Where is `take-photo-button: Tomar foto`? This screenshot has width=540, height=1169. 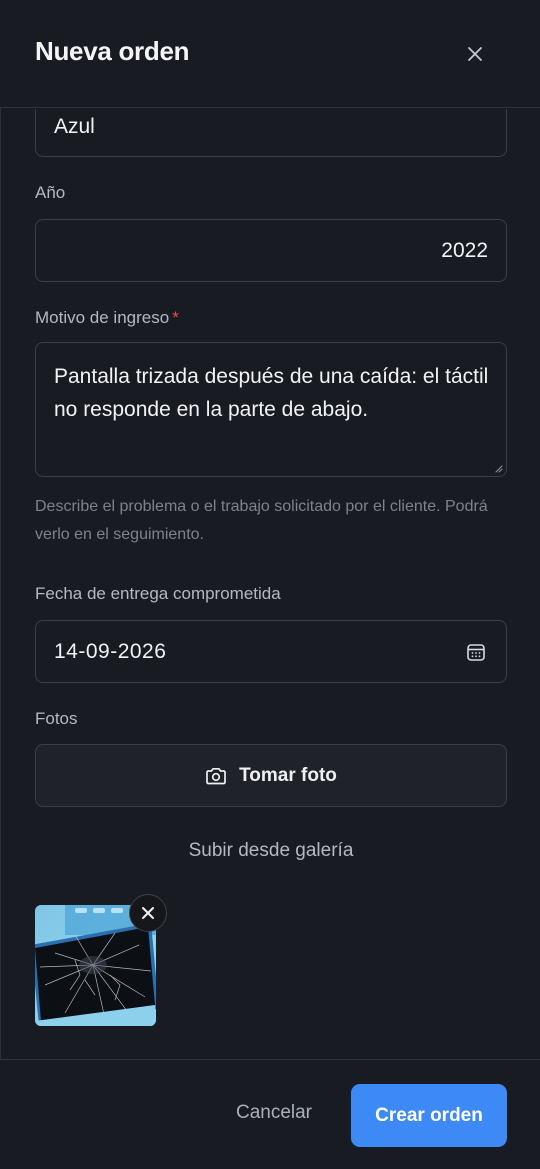
take-photo-button: Tomar foto is located at coordinates (271, 775).